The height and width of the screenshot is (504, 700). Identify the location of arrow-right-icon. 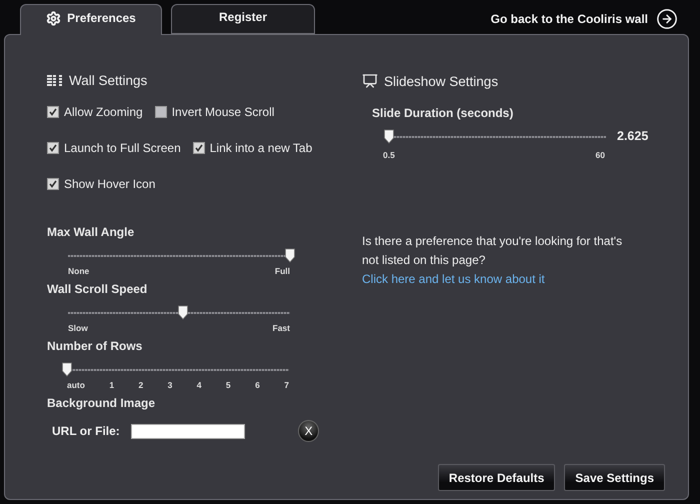
(667, 19).